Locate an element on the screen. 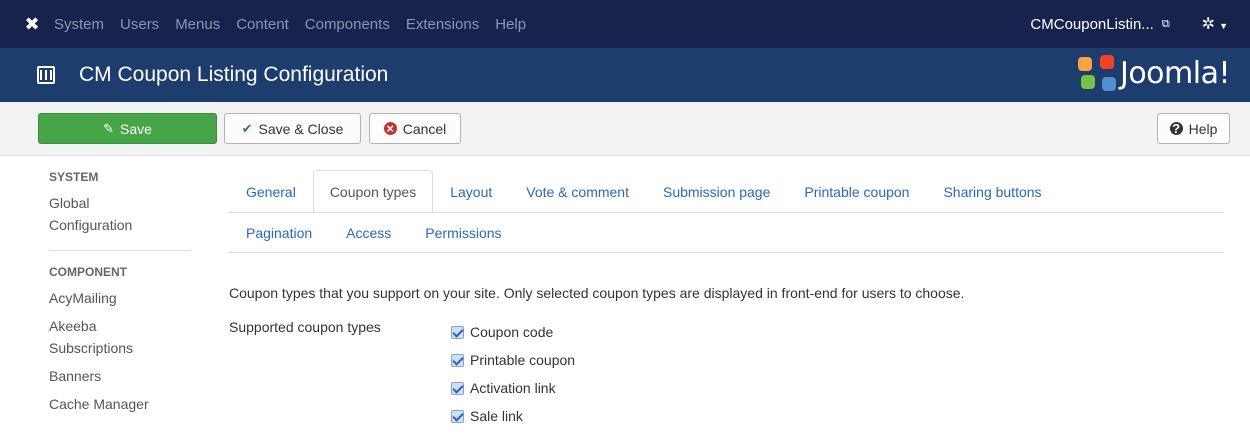 The image size is (1250, 435). sidebar-heading-component: COMPONENT is located at coordinates (88, 272).